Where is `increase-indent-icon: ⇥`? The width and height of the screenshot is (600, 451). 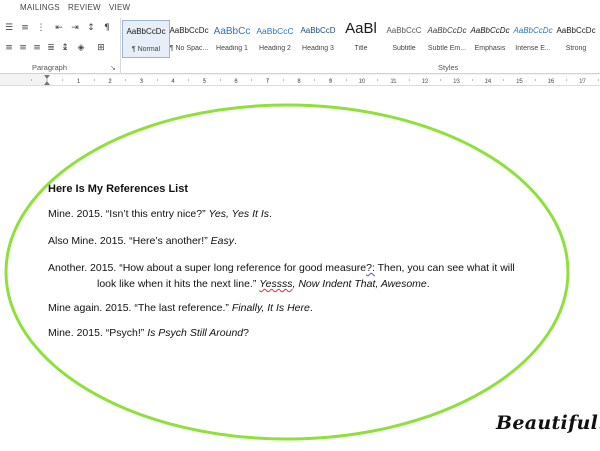
increase-indent-icon: ⇥ is located at coordinates (75, 28).